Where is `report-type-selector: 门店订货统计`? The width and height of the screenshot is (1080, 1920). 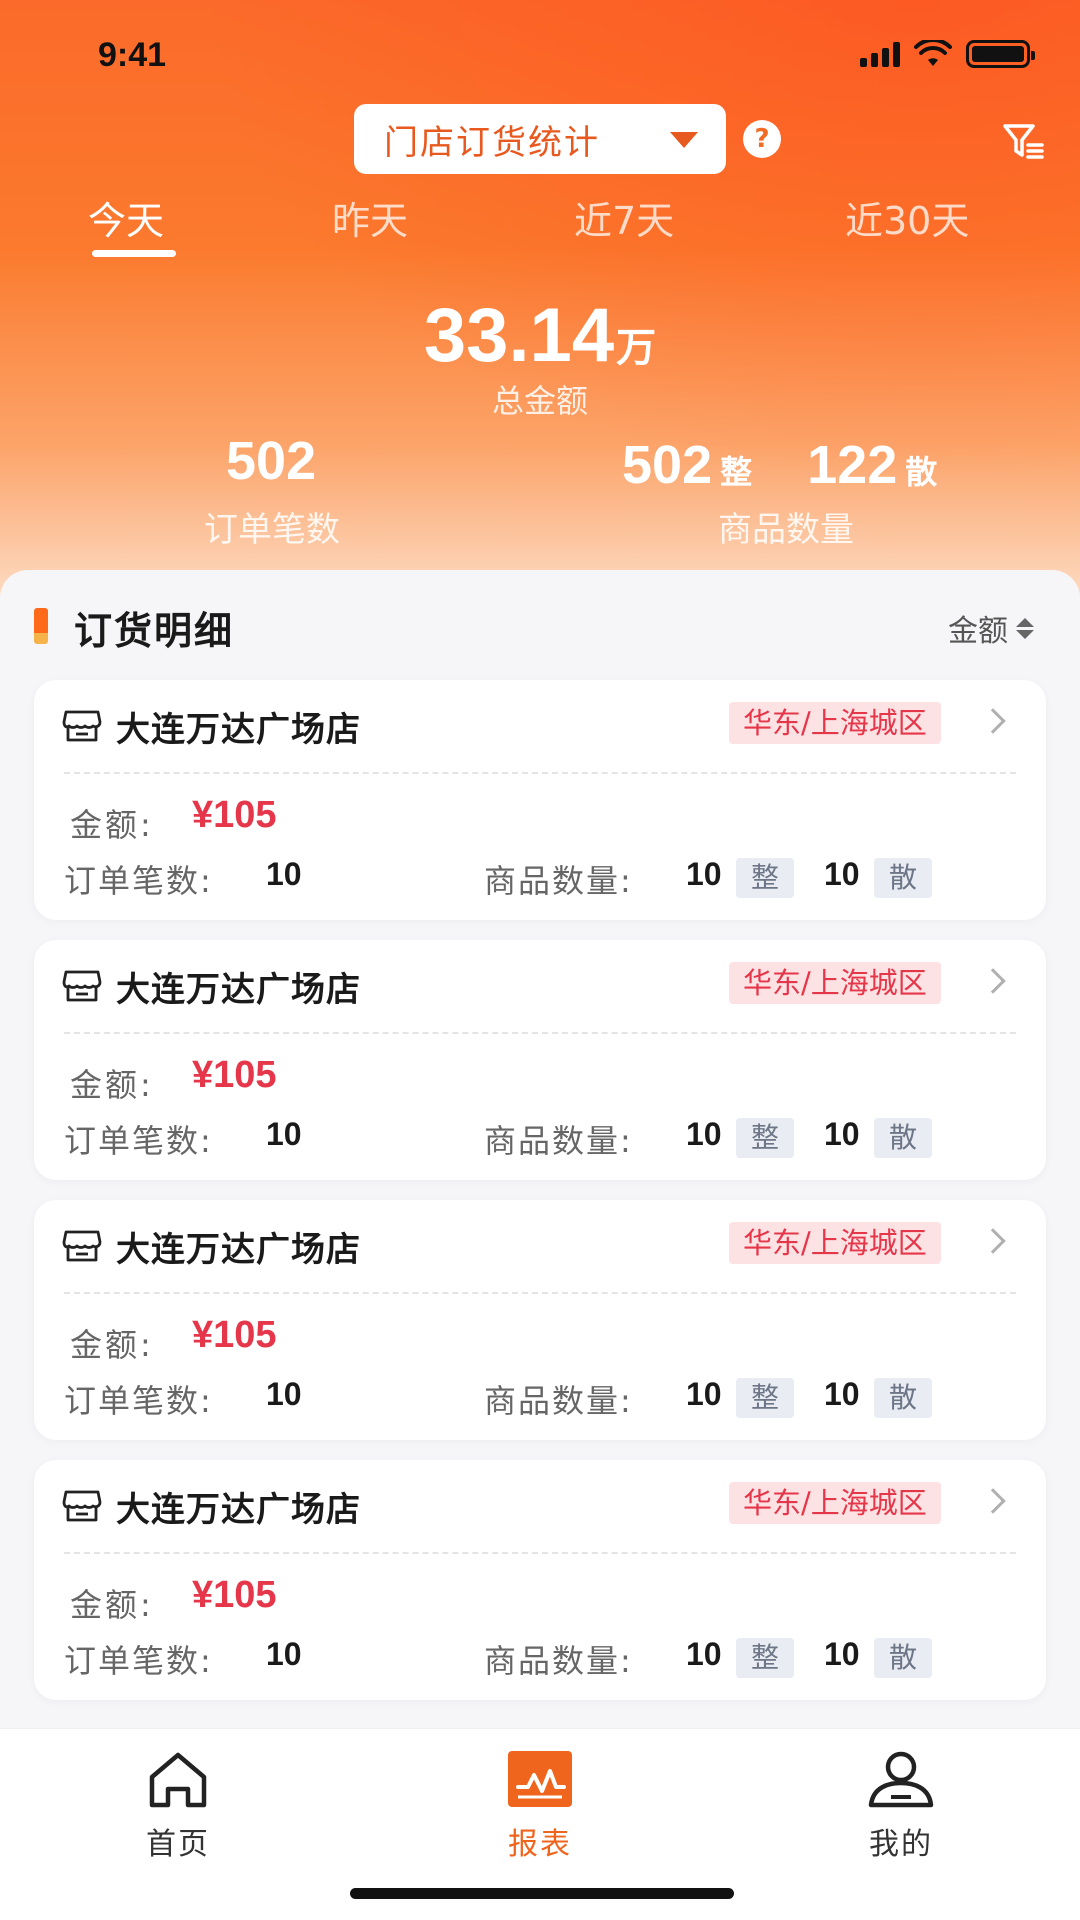
report-type-selector: 门店订货统计 is located at coordinates (540, 139).